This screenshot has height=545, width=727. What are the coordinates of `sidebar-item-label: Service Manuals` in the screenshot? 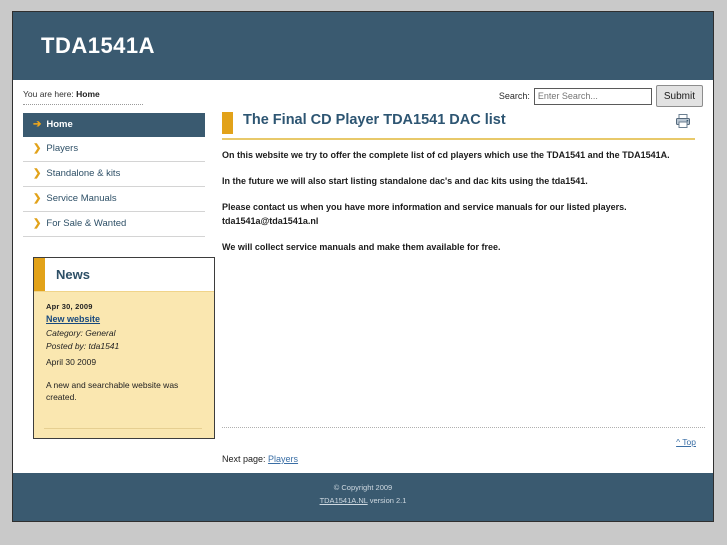 It's located at (81, 198).